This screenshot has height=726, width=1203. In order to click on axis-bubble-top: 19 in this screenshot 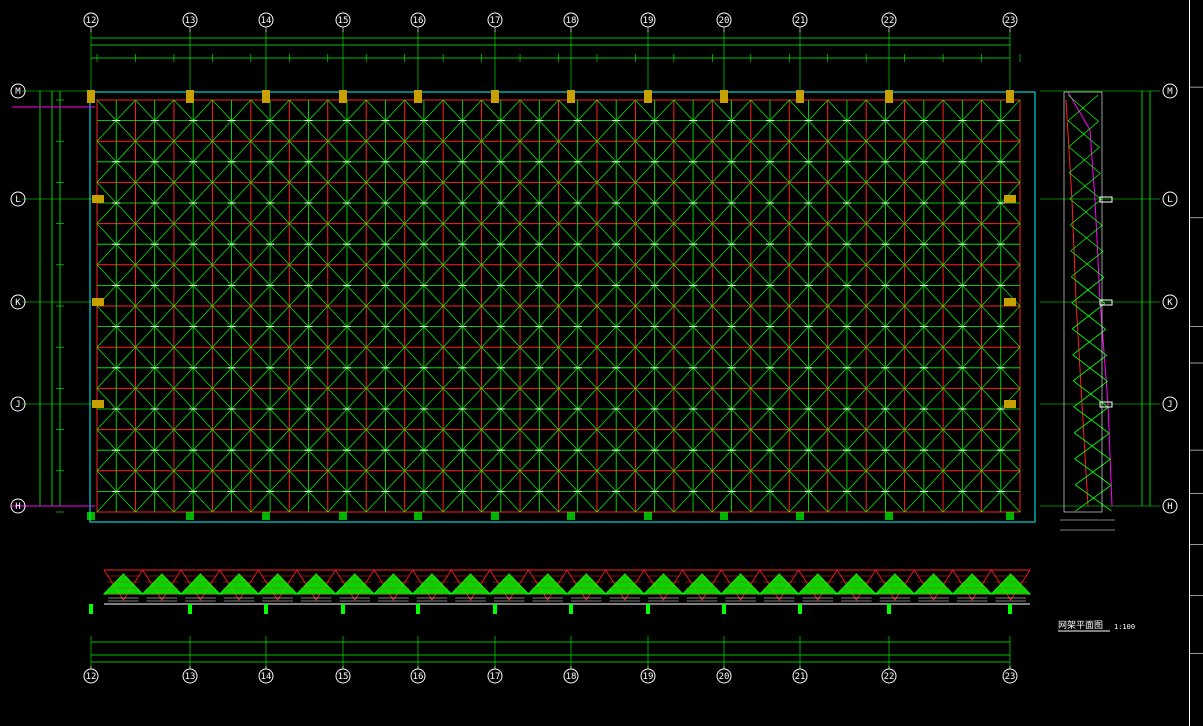, I will do `click(648, 20)`.